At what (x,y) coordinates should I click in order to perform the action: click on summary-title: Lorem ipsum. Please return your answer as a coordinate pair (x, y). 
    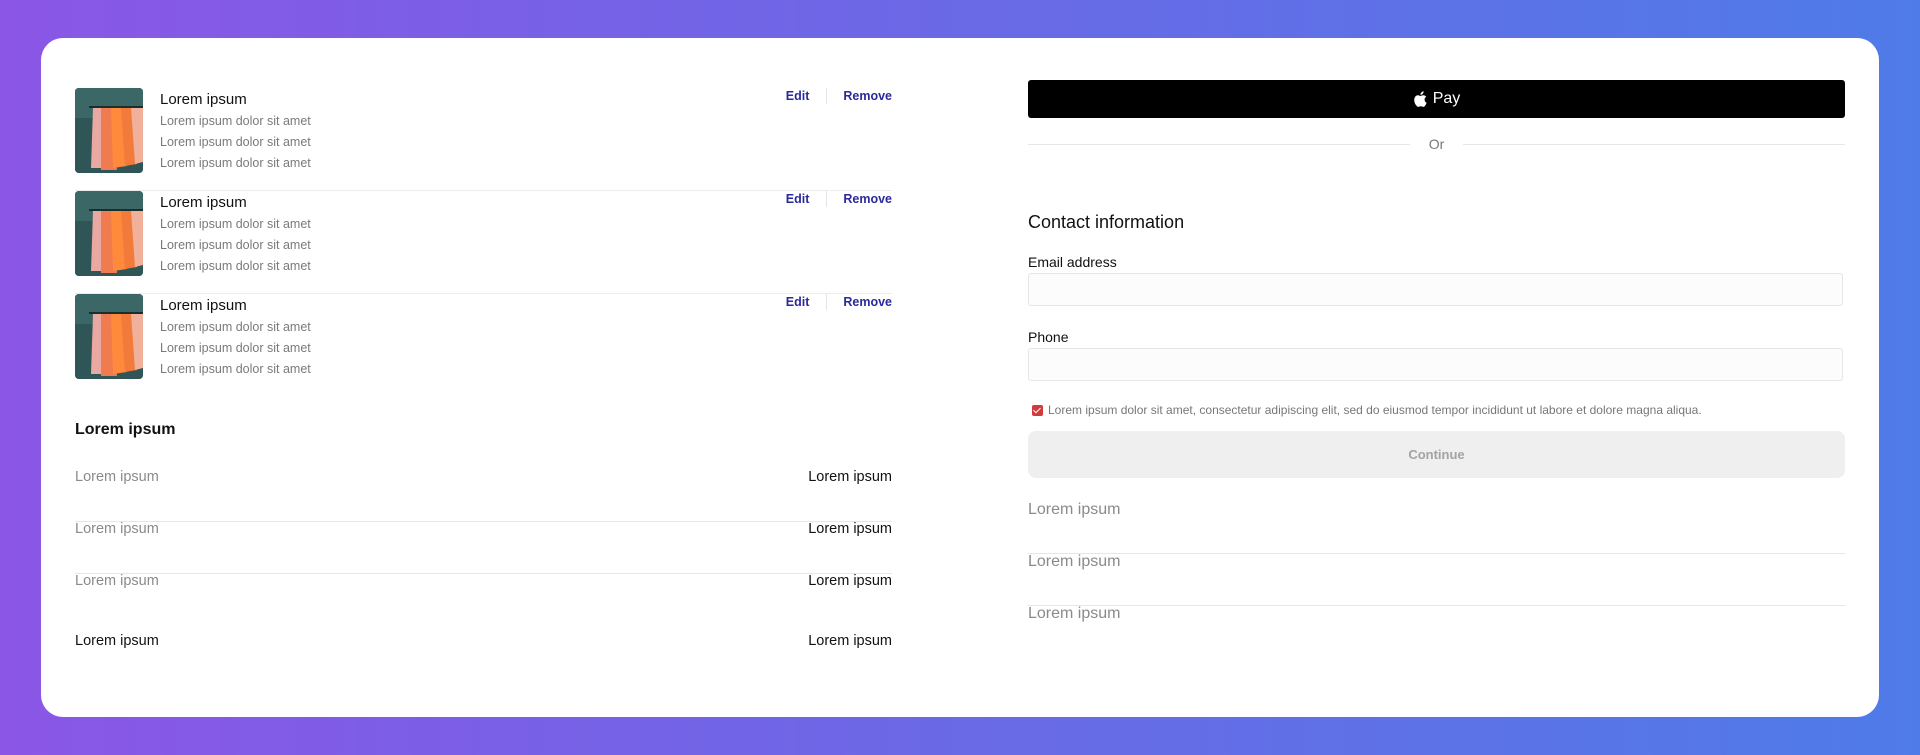
    Looking at the image, I should click on (125, 429).